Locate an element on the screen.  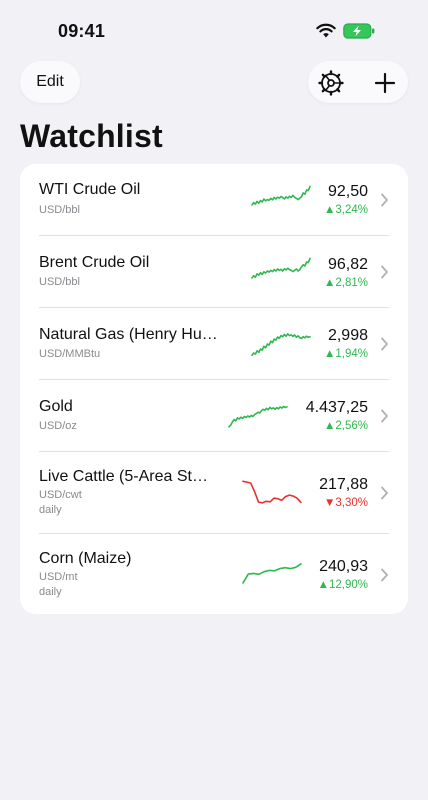
wifi-icon is located at coordinates (326, 30).